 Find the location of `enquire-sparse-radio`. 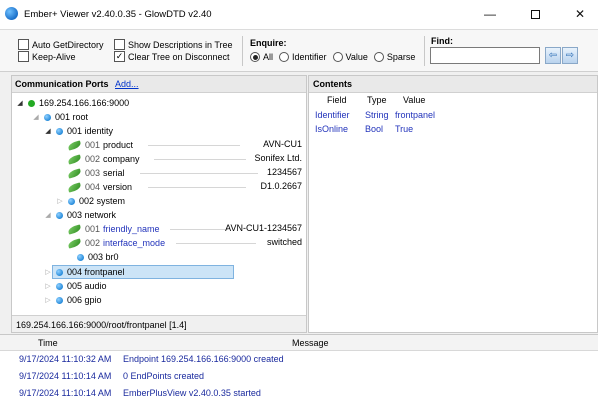

enquire-sparse-radio is located at coordinates (378, 57).